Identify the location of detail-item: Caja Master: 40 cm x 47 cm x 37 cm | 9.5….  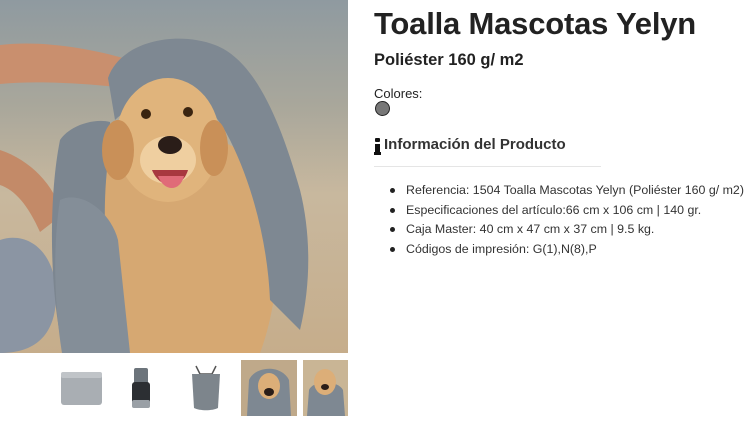
(567, 230).